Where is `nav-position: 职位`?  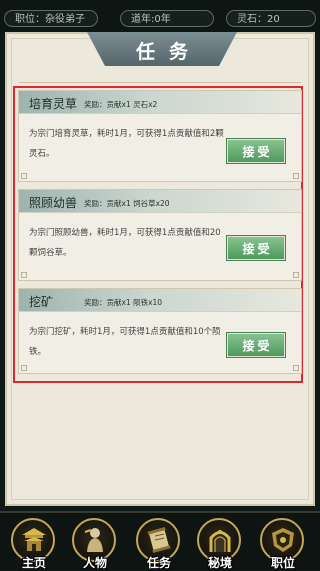
nav-position: 职位 is located at coordinates (283, 544).